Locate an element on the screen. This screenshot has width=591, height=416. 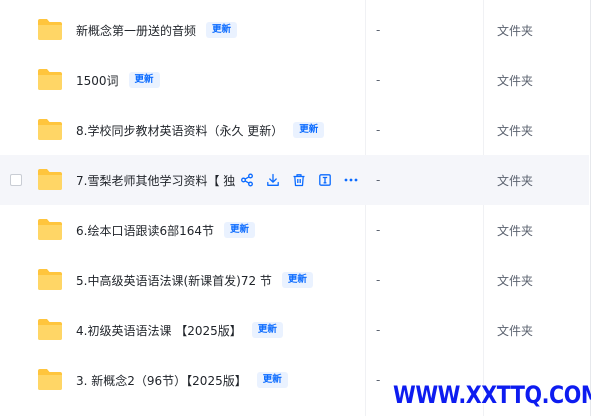
file-name: 4.初级英语语法课 【2025版】 is located at coordinates (159, 330).